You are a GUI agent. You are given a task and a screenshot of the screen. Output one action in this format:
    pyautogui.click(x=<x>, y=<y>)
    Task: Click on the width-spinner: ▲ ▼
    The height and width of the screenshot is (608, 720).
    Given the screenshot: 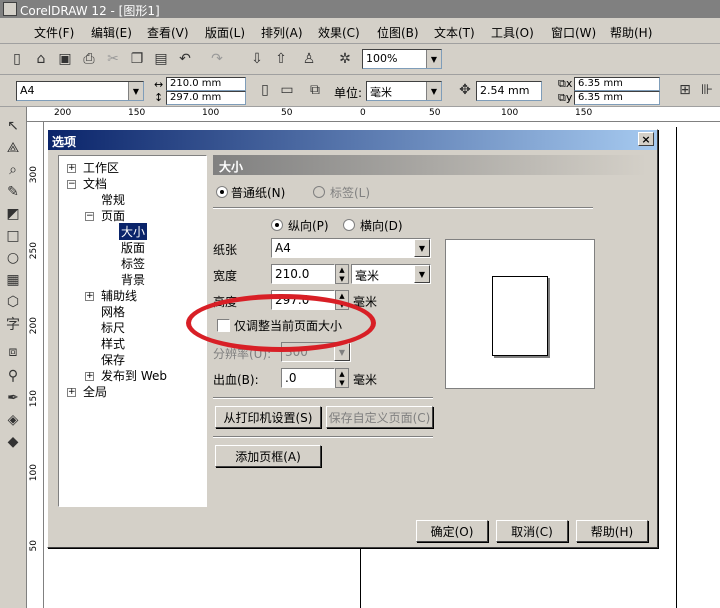 What is the action you would take?
    pyautogui.click(x=342, y=274)
    